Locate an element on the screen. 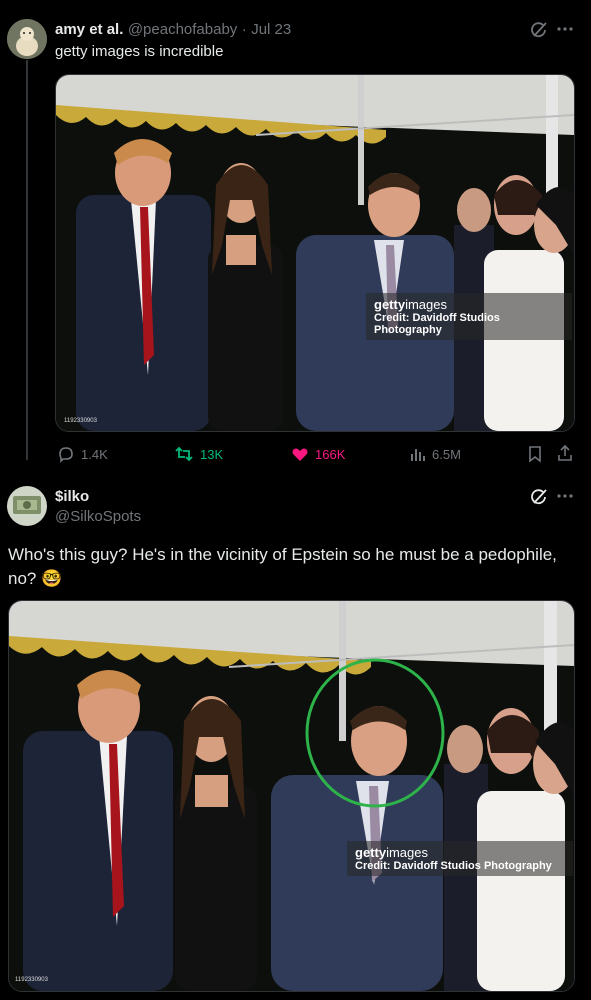 Image resolution: width=591 pixels, height=1000 pixels. timestamp: Jul 23 is located at coordinates (271, 29).